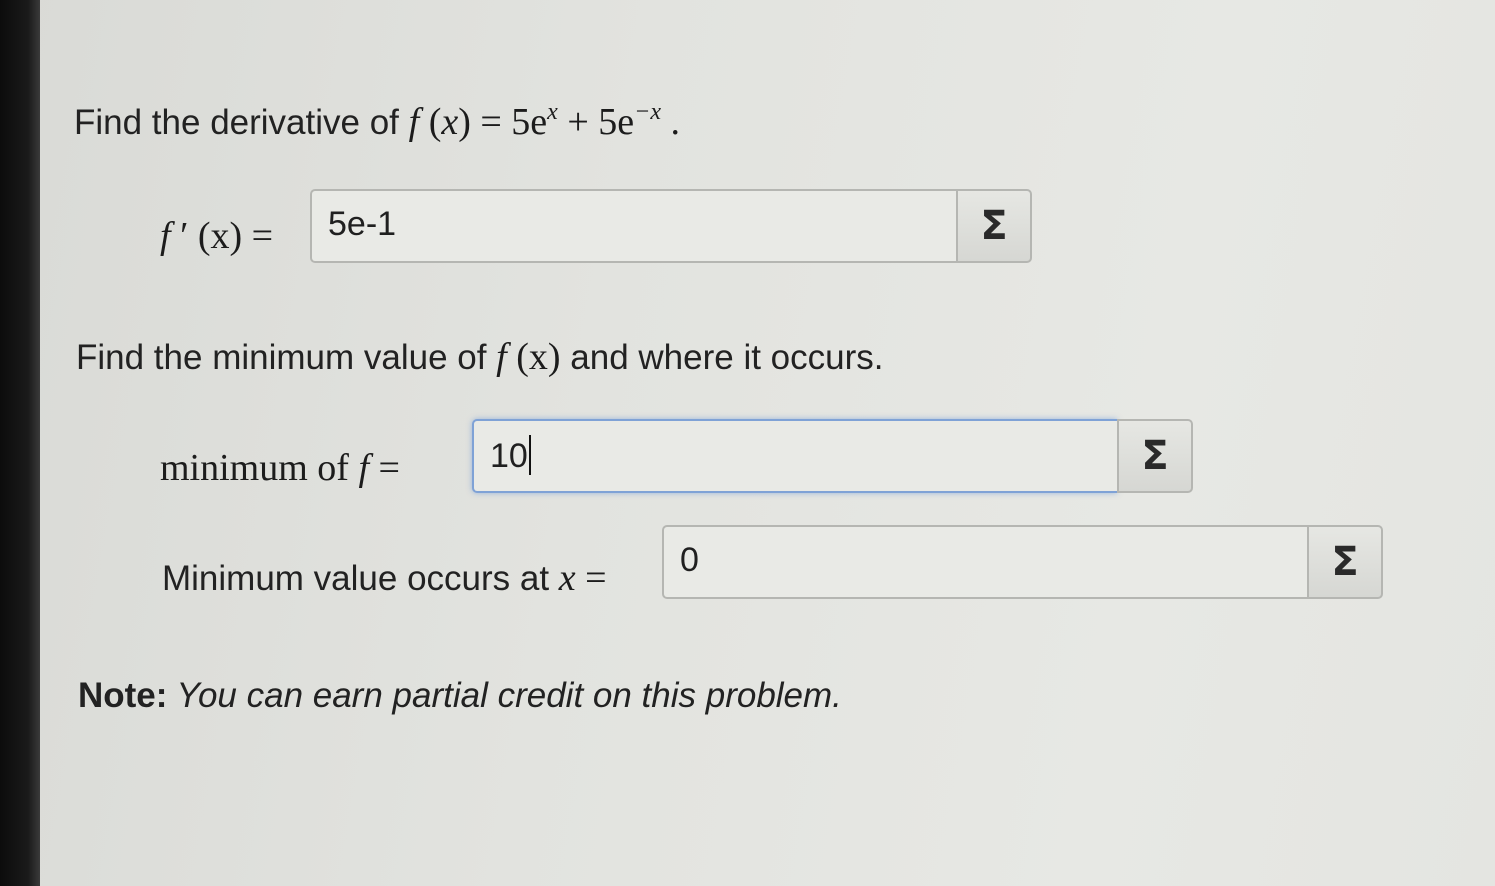  Describe the element at coordinates (20, 443) in the screenshot. I see `screen-bezel` at that location.